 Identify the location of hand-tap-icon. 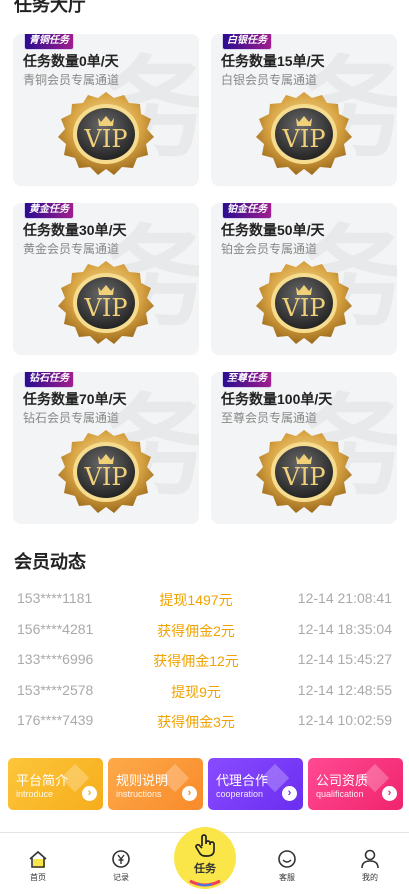
(205, 845).